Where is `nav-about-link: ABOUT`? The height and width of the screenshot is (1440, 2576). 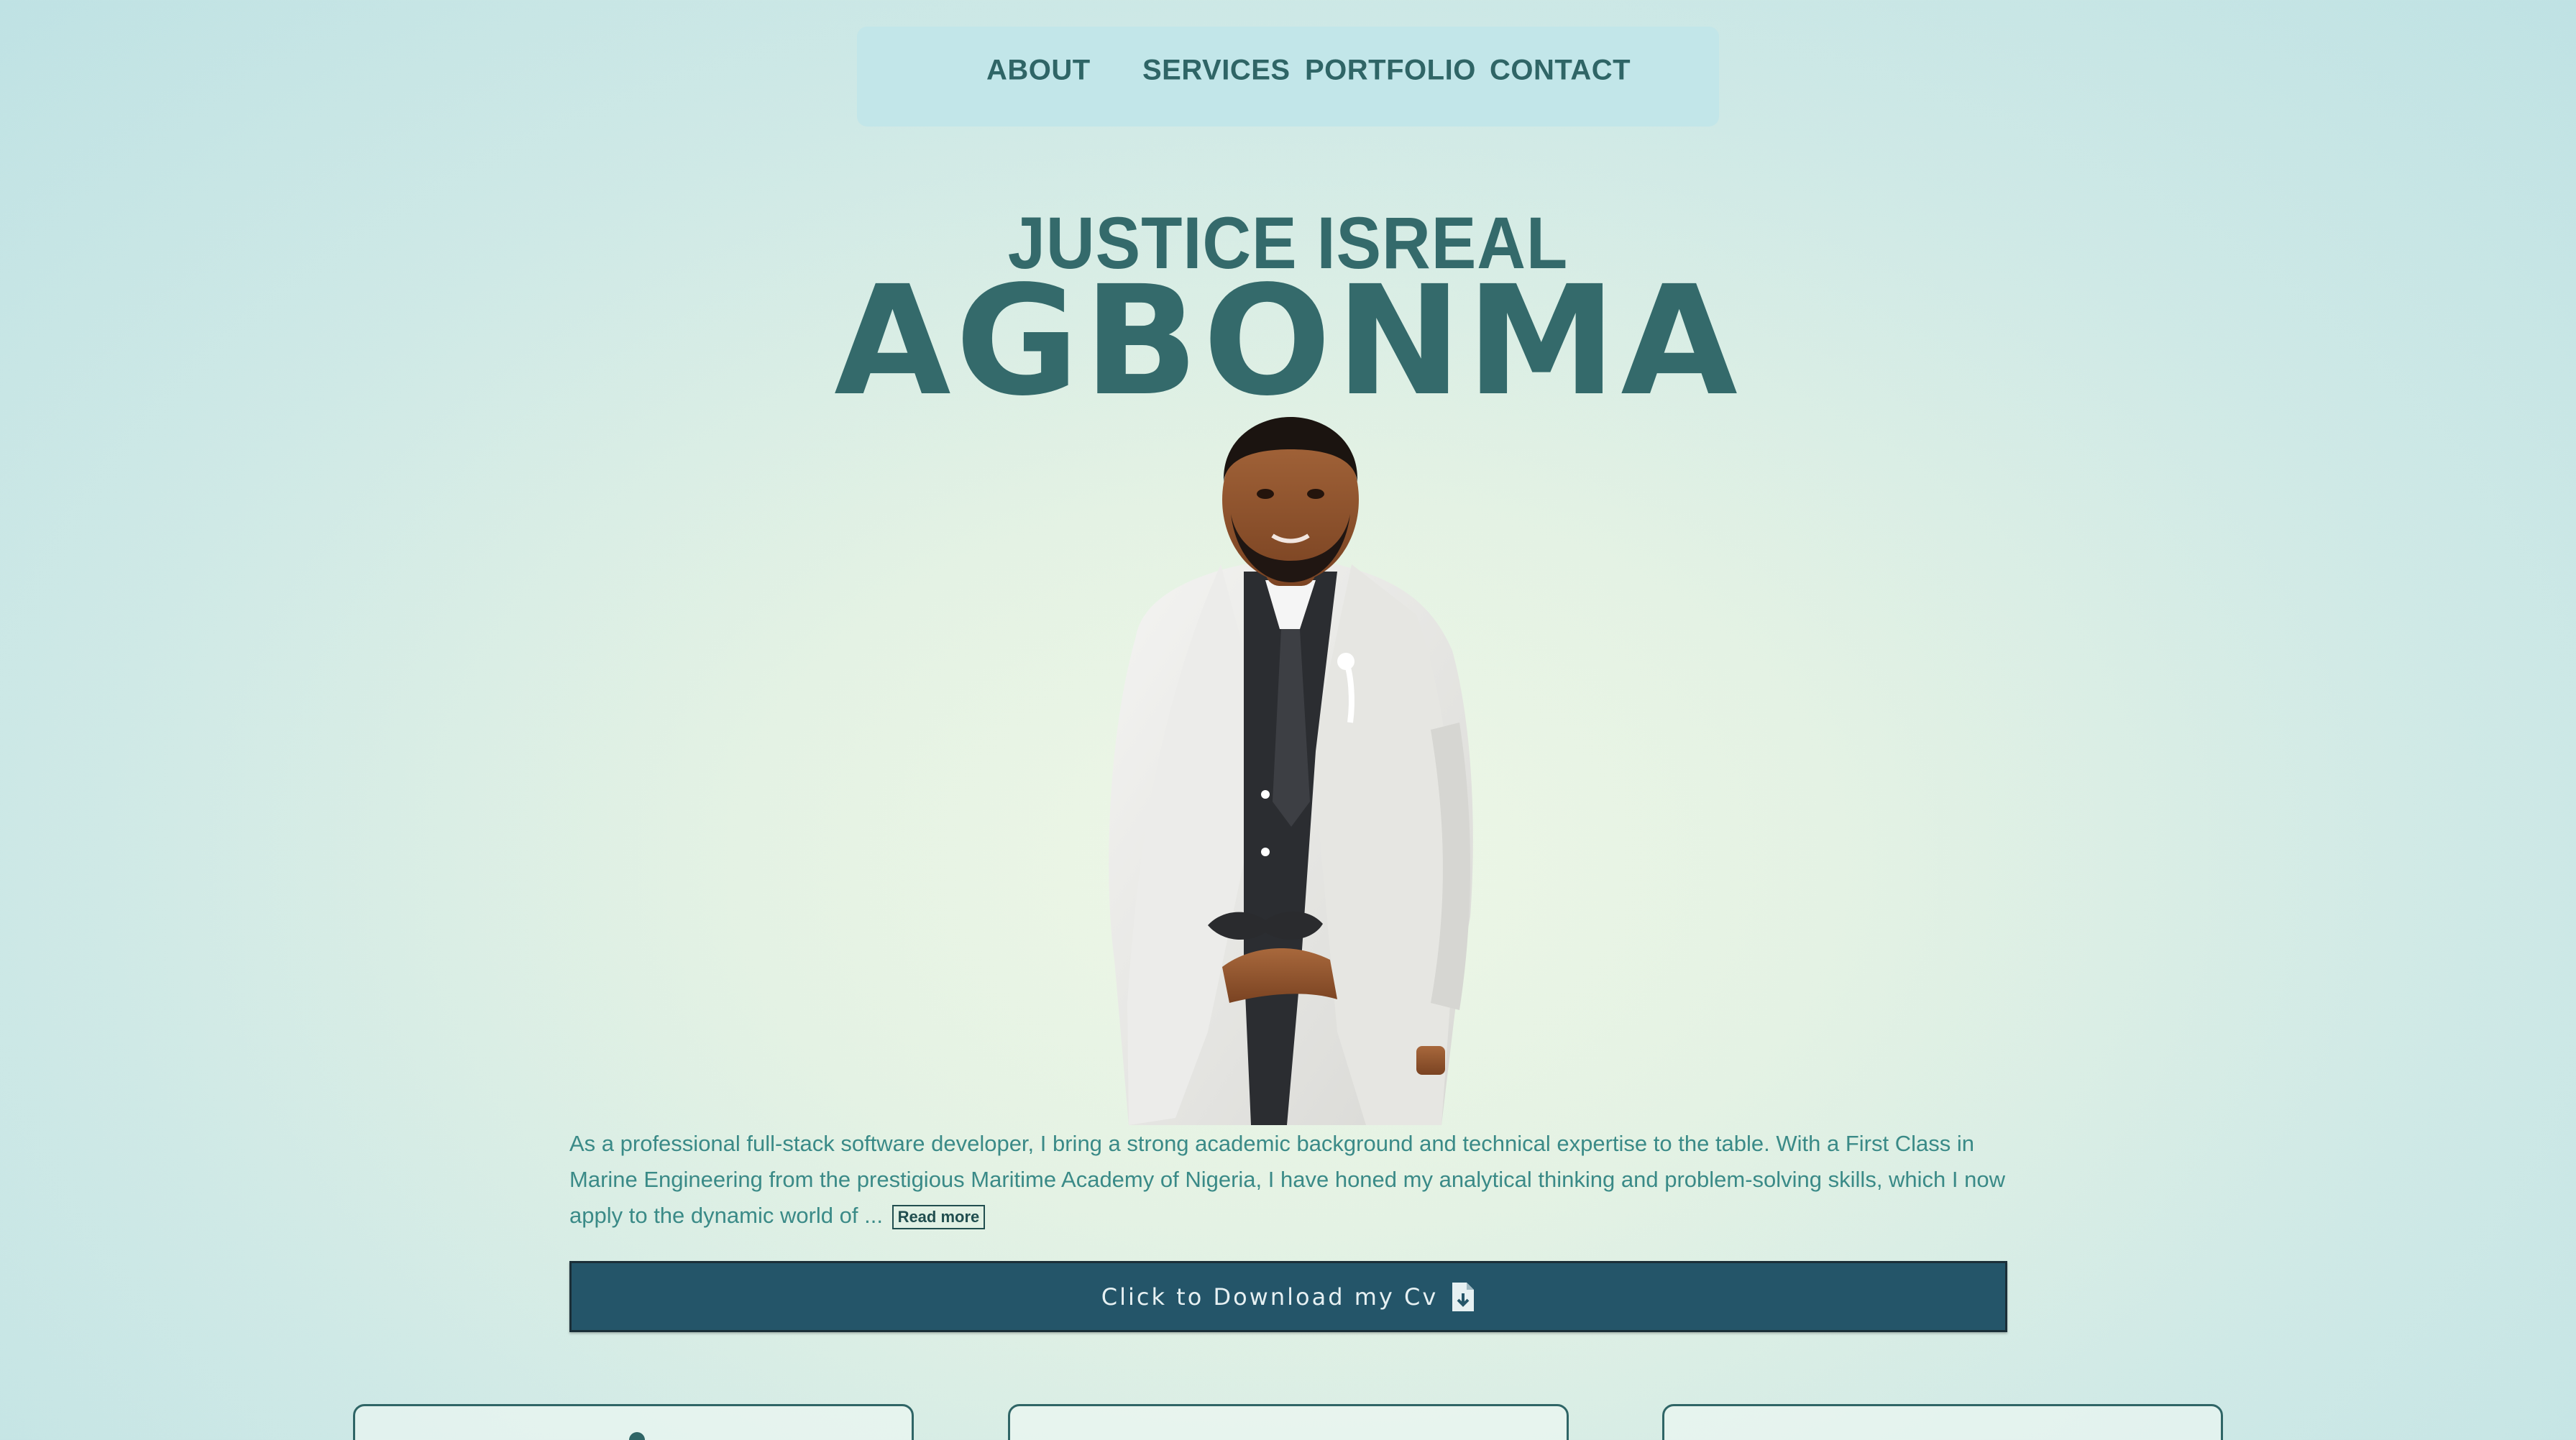 nav-about-link: ABOUT is located at coordinates (1038, 71).